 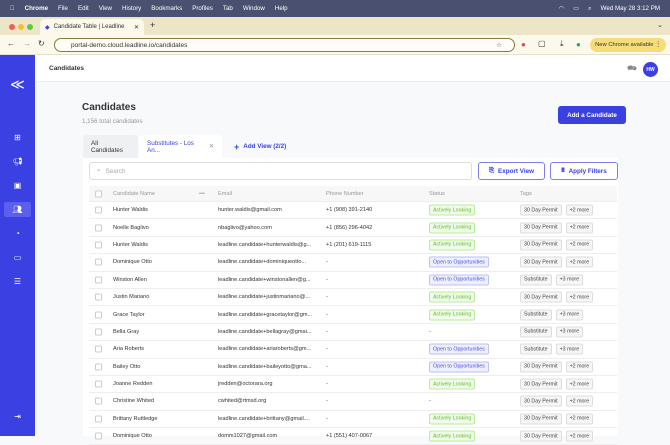 I want to click on messages-icon: ▭, so click(x=17, y=257).